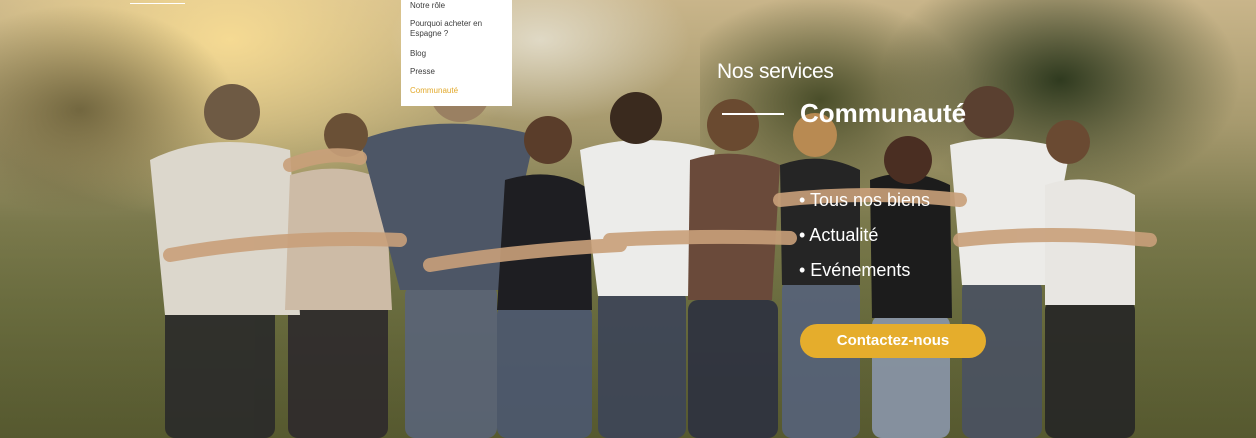 The width and height of the screenshot is (1256, 438). What do you see at coordinates (883, 113) in the screenshot?
I see `page-title: Communauté` at bounding box center [883, 113].